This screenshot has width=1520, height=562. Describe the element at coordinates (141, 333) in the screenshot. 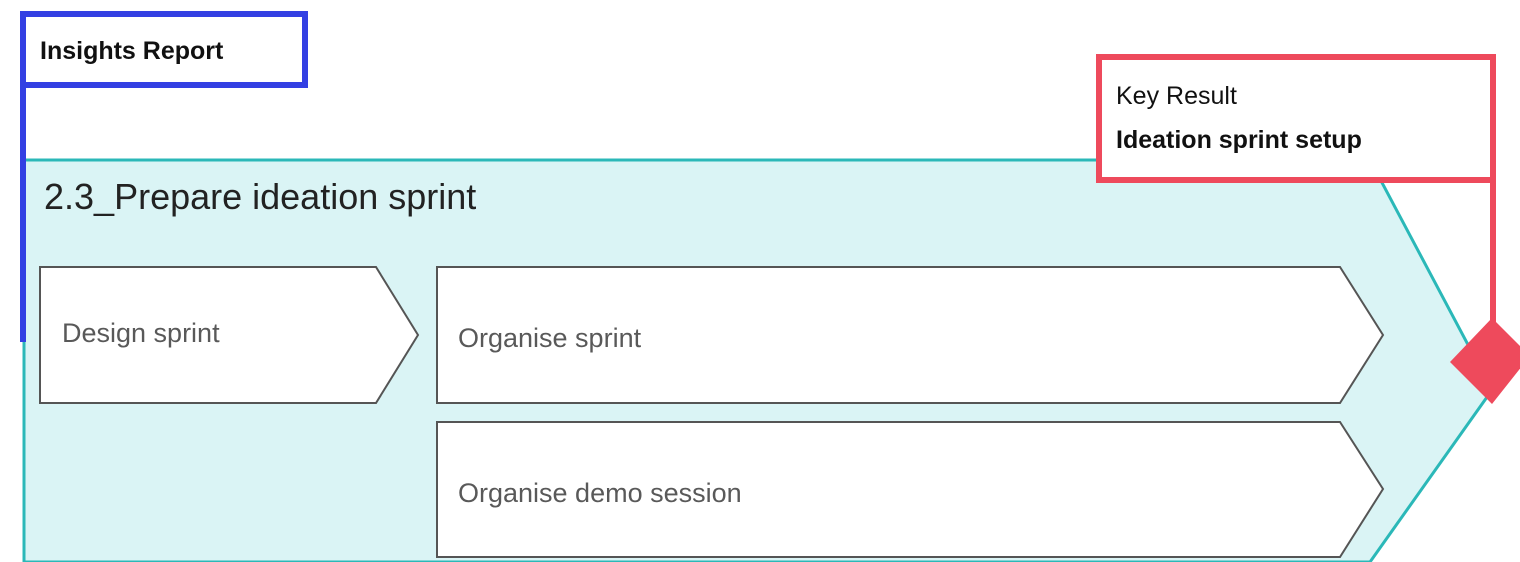

I see `step-design-sprint-label: Design sprint` at that location.